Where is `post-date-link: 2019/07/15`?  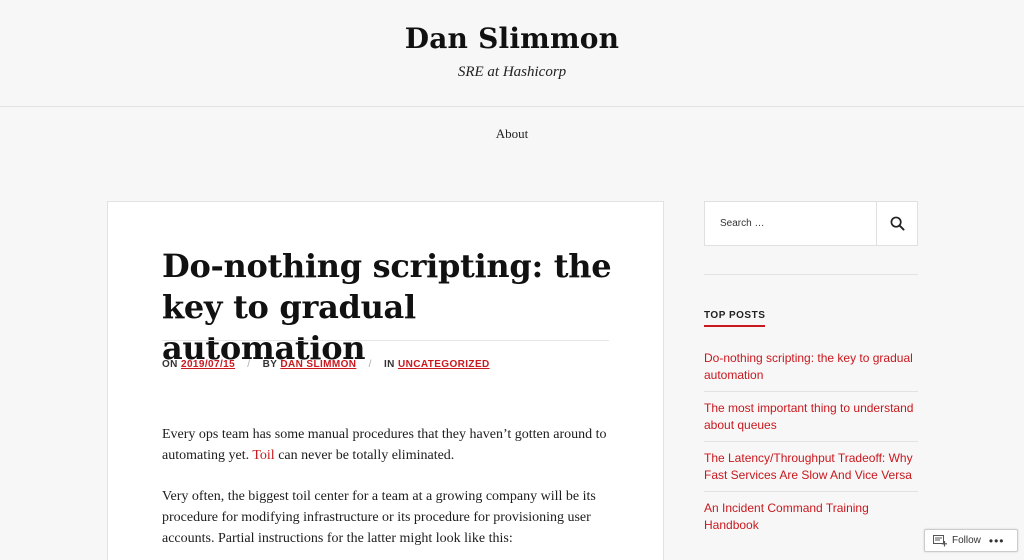
post-date-link: 2019/07/15 is located at coordinates (208, 364).